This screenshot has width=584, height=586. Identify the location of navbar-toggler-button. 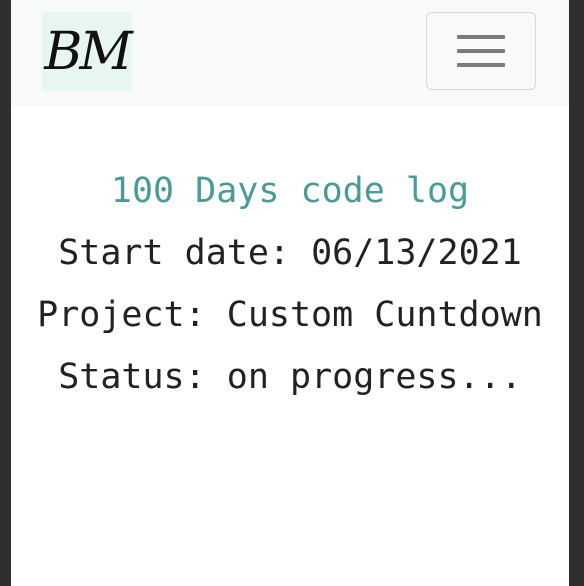
(481, 51).